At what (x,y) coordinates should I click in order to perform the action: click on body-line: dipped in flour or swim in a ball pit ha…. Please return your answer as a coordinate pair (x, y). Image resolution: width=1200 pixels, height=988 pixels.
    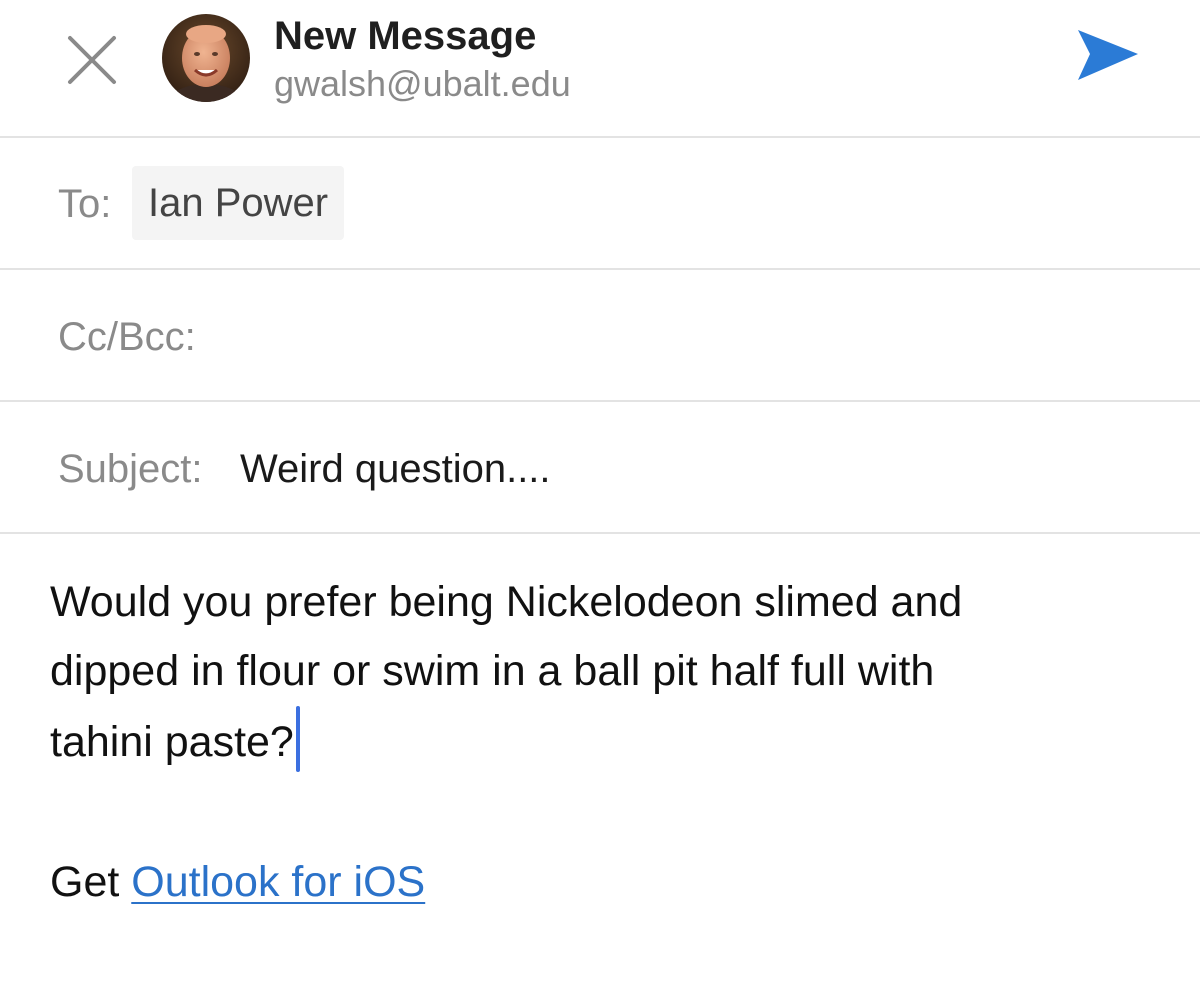
    Looking at the image, I should click on (580, 671).